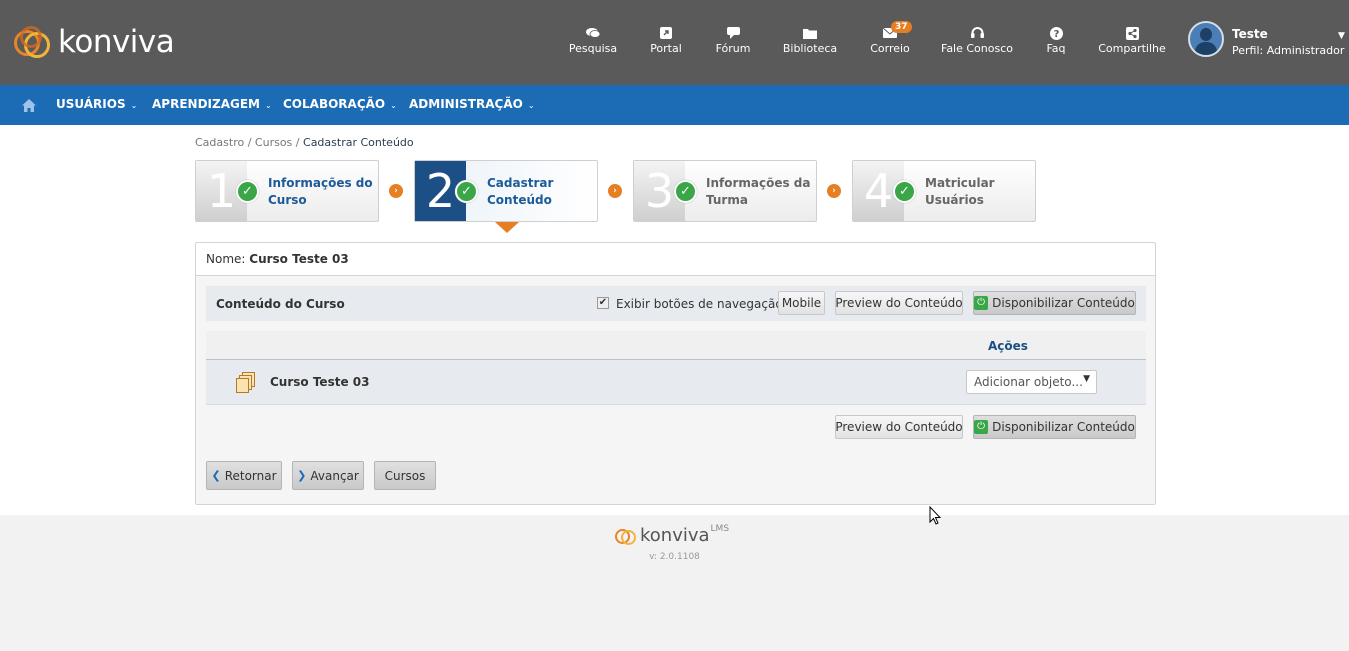  Describe the element at coordinates (358, 142) in the screenshot. I see `breadcrumb-current: Cadastrar Conteúdo` at that location.